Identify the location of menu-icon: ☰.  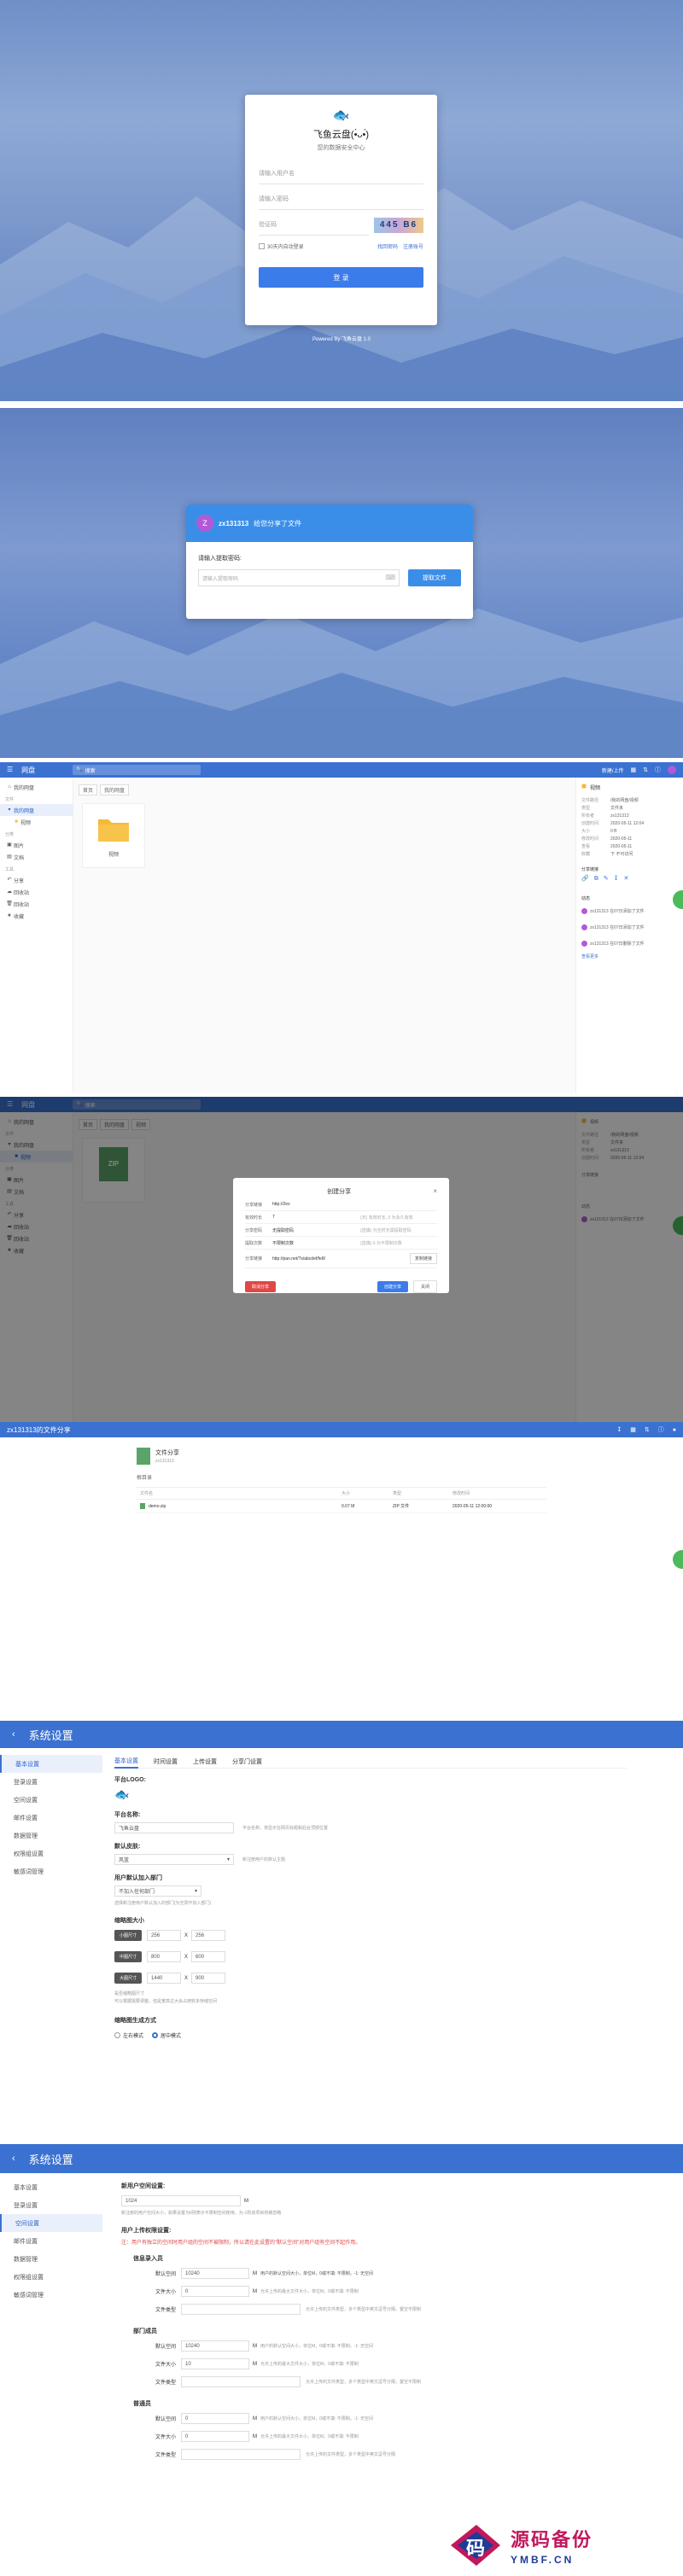
(10, 769).